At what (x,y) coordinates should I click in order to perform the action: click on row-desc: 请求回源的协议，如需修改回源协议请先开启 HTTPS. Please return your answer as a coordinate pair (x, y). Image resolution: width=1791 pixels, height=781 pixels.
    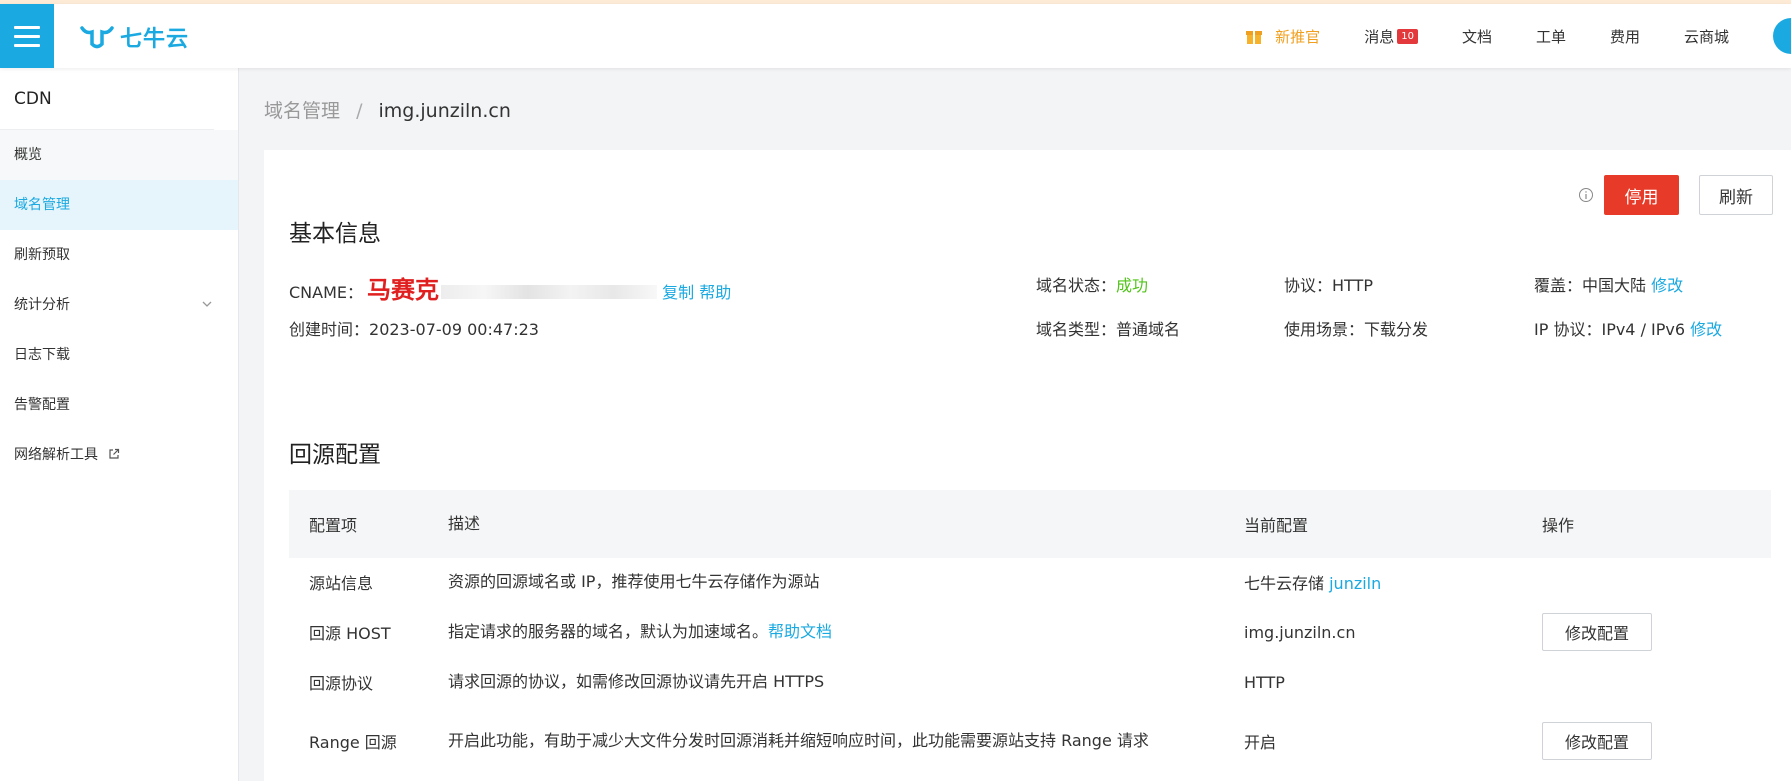
    Looking at the image, I should click on (636, 681).